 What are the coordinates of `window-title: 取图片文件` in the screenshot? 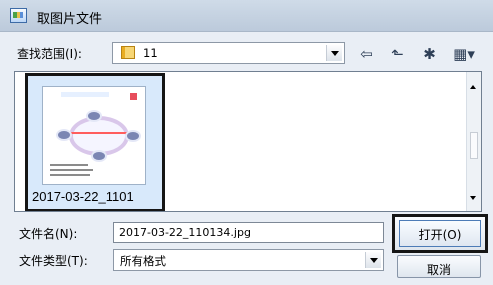 It's located at (70, 19).